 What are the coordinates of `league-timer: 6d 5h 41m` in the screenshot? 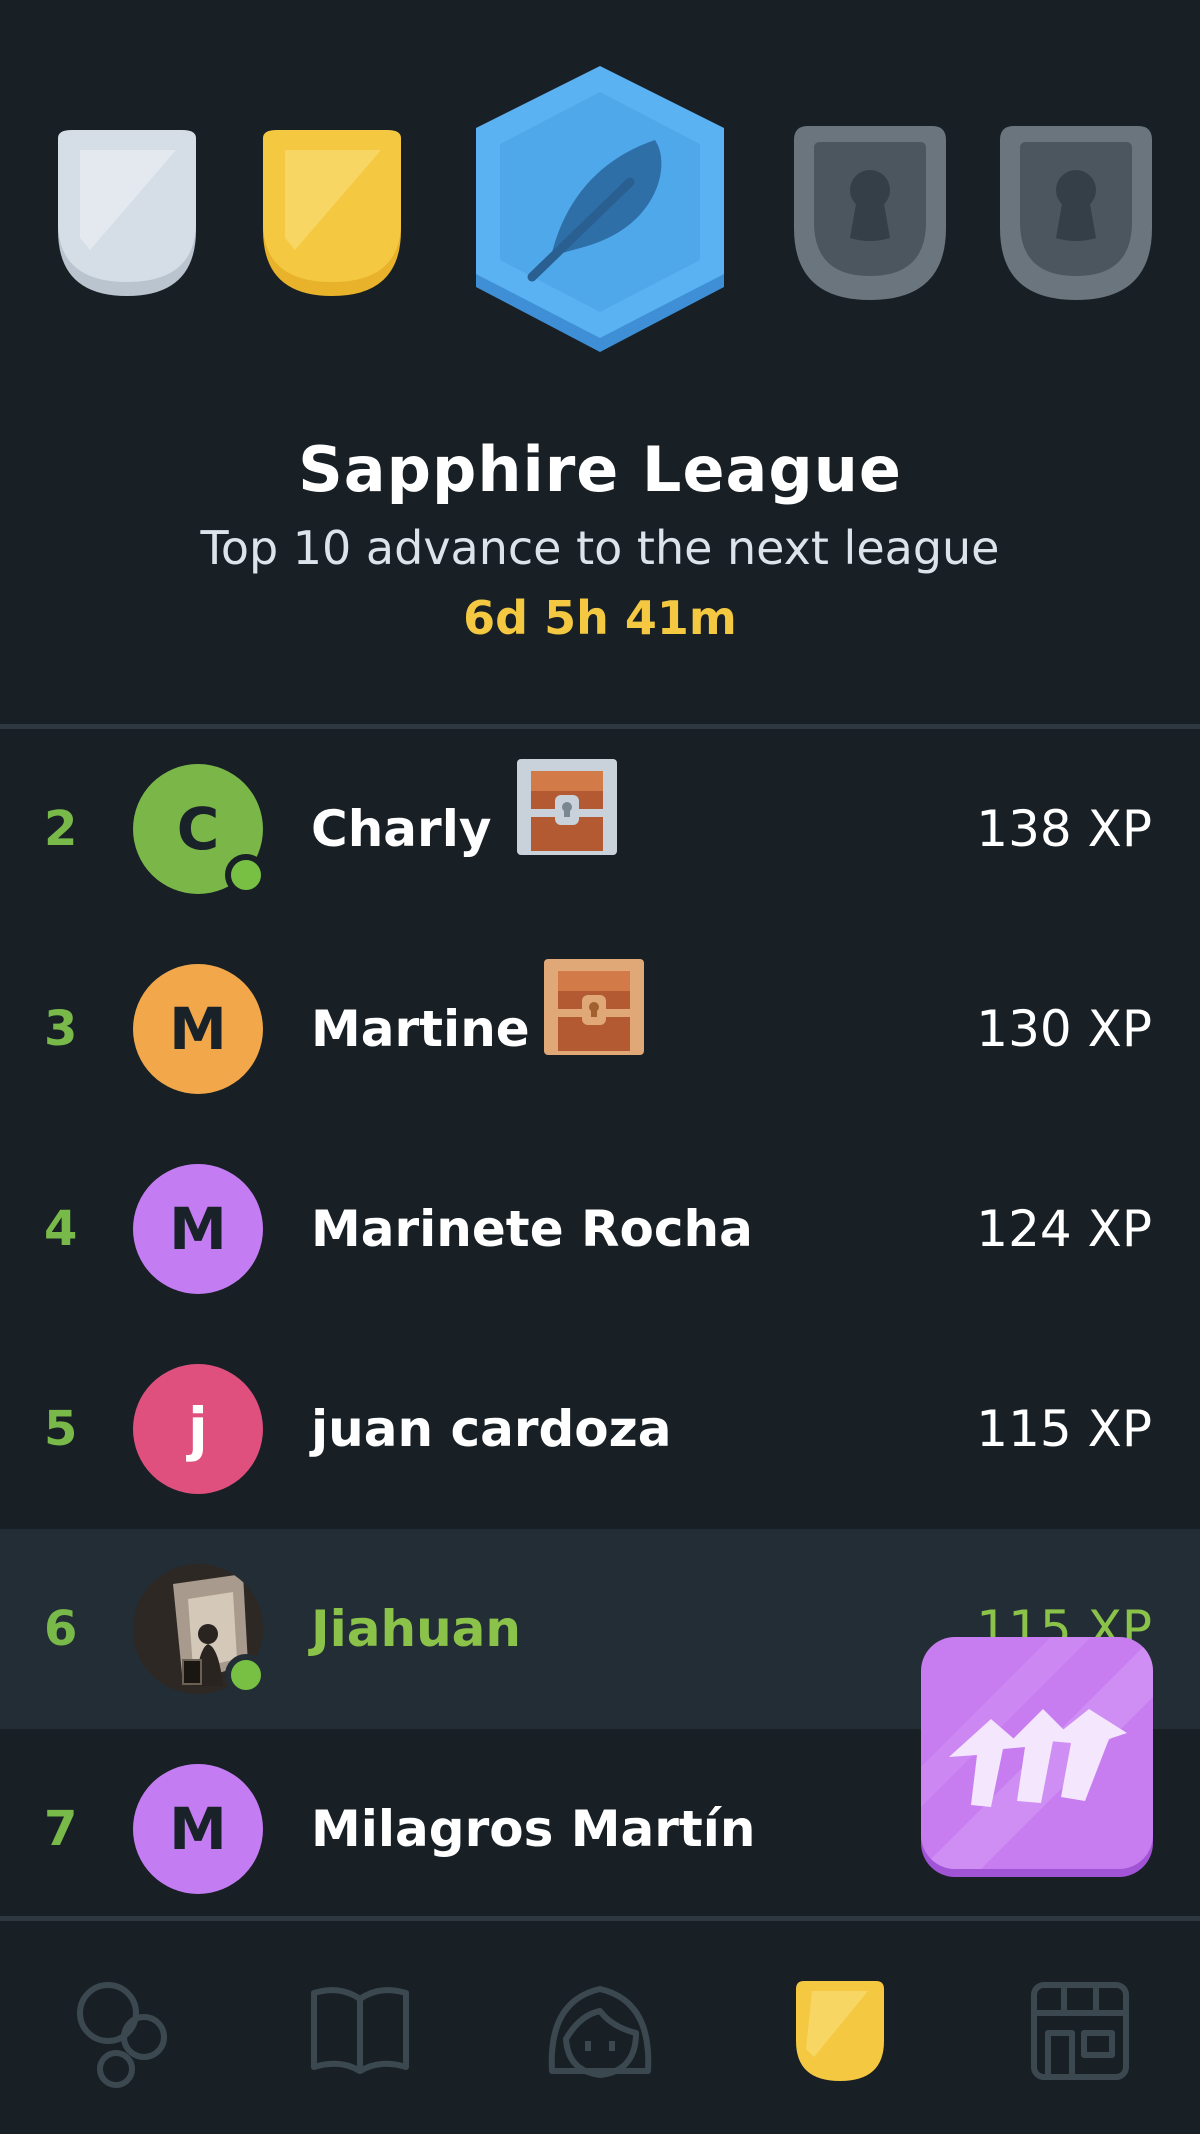 It's located at (600, 618).